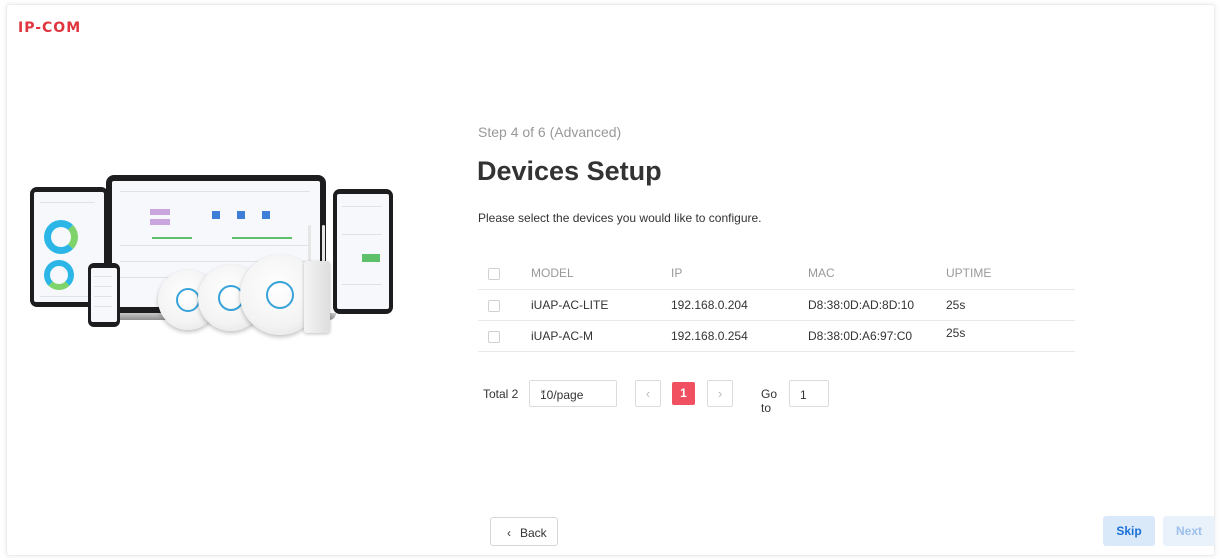 This screenshot has width=1221, height=560. Describe the element at coordinates (1189, 531) in the screenshot. I see `next-button: Next` at that location.